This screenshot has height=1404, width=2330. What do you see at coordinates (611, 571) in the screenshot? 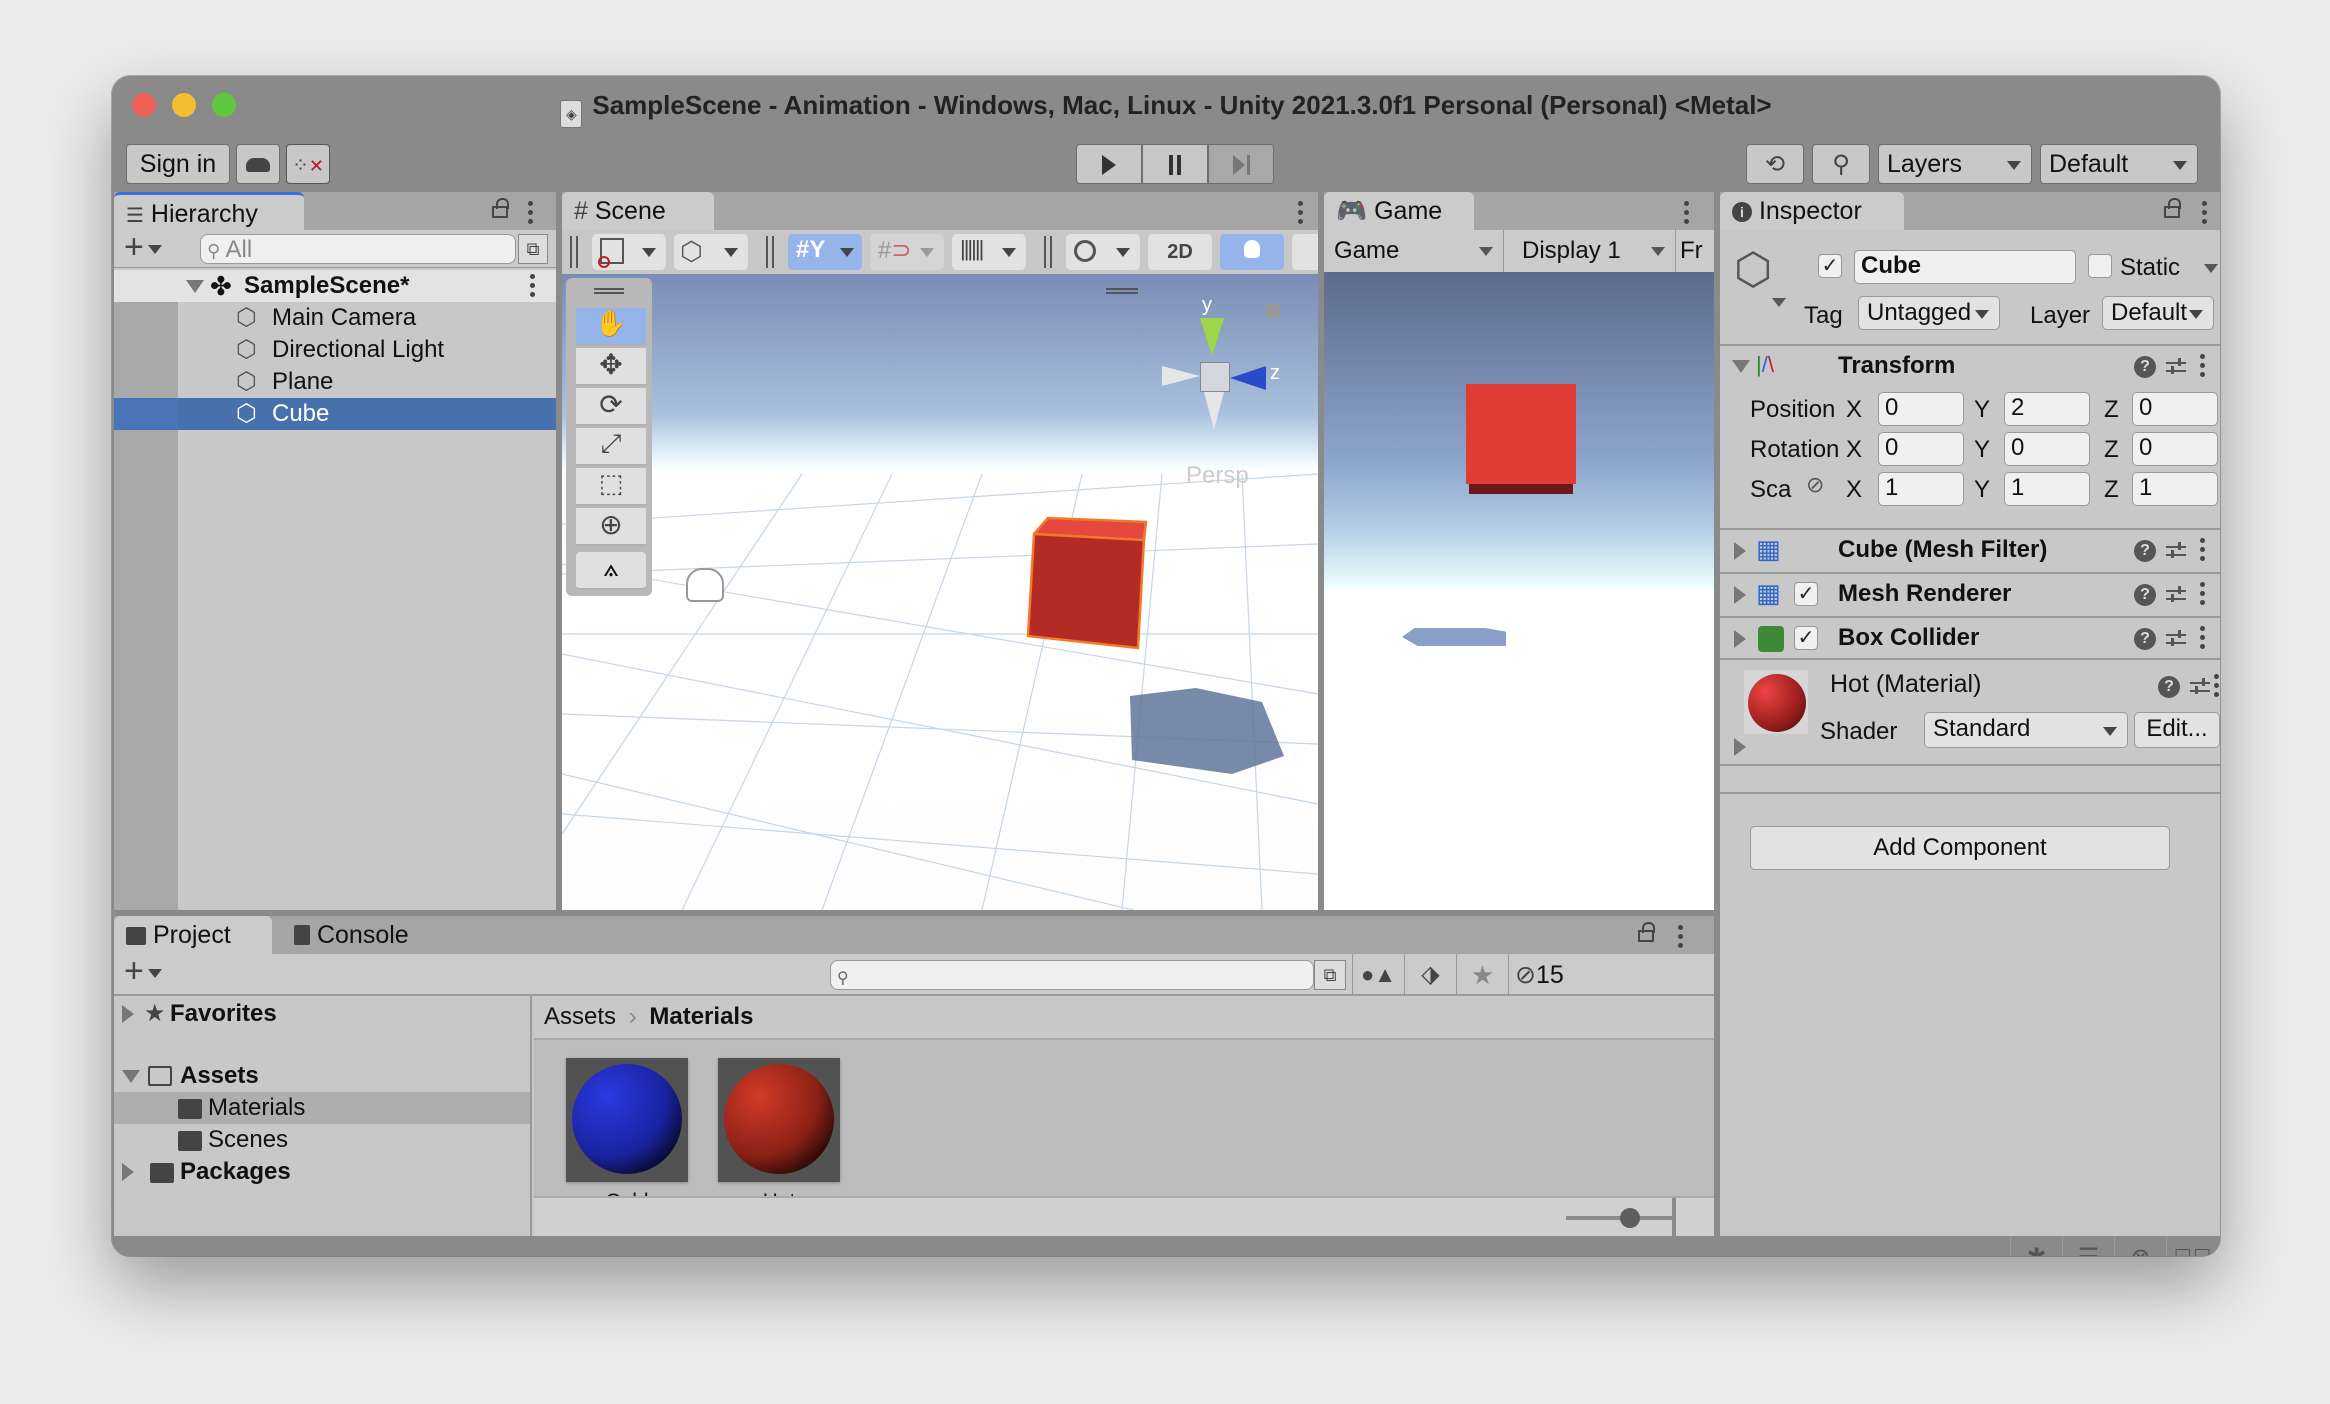
I see `custom-tool-button: ⟑` at bounding box center [611, 571].